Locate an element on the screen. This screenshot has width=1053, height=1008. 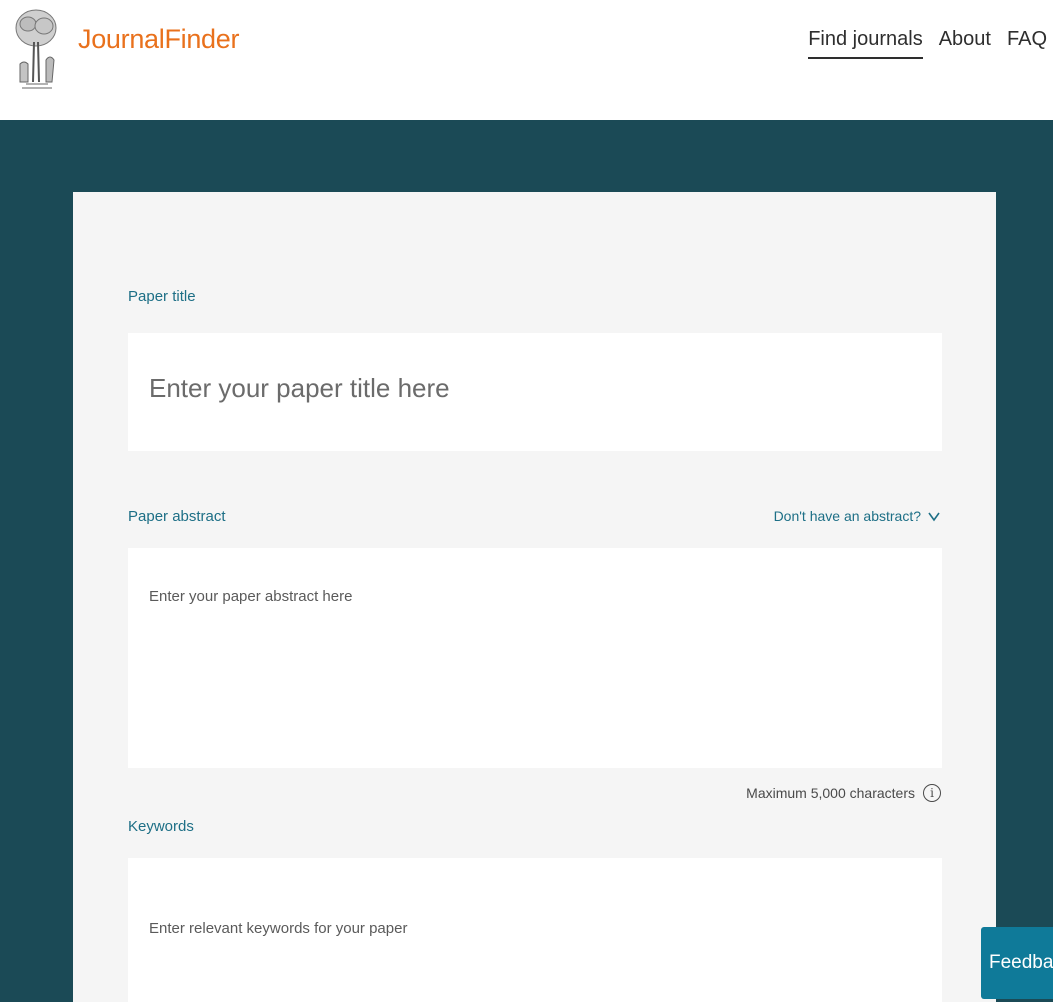
keywords-input: Enter relevant keywords for your paper is located at coordinates (535, 933).